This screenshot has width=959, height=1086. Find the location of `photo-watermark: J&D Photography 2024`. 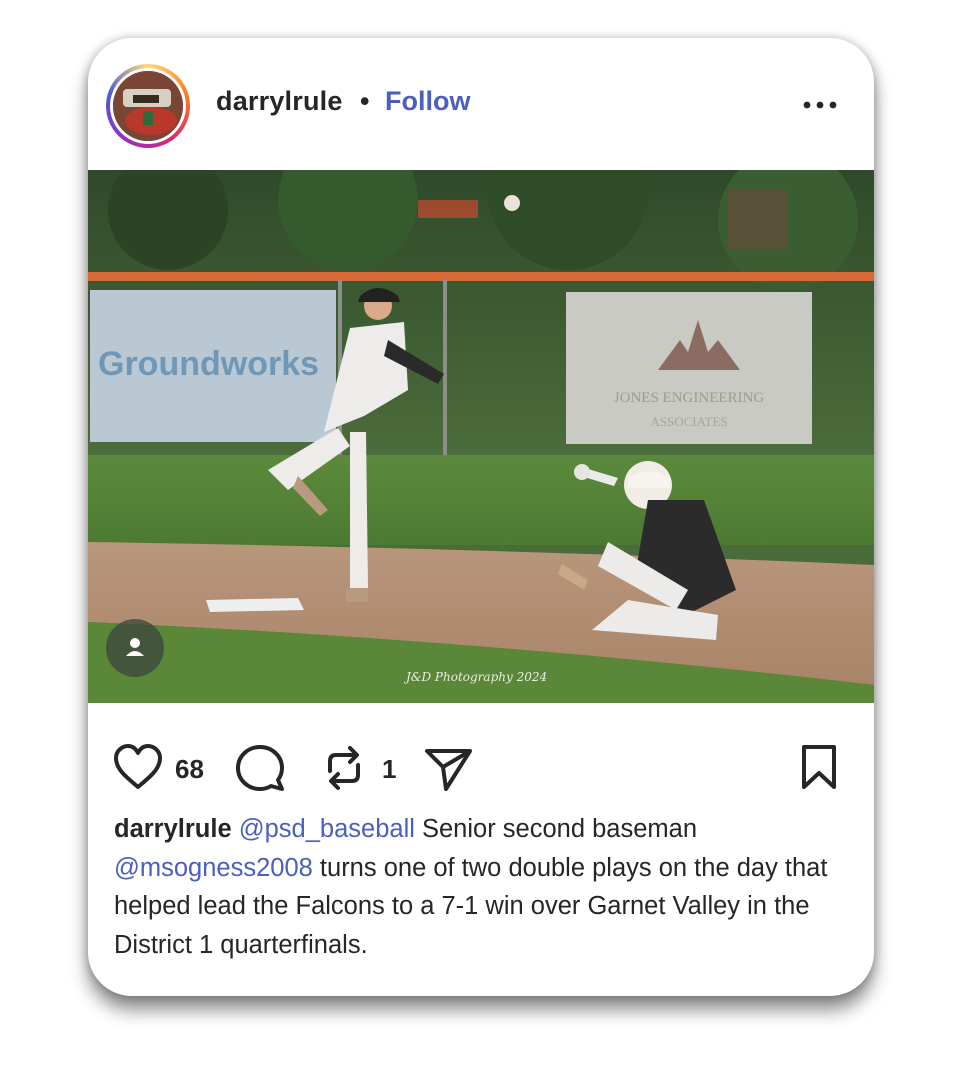

photo-watermark: J&D Photography 2024 is located at coordinates (477, 677).